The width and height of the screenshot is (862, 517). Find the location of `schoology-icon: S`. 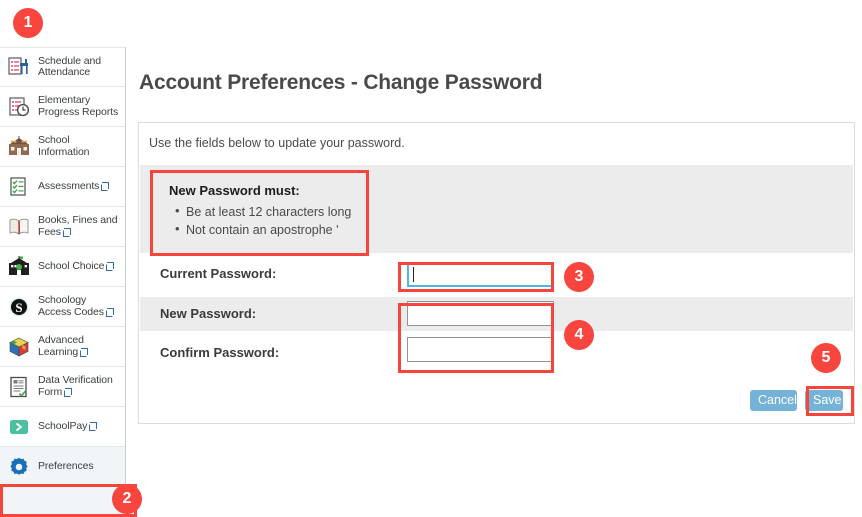

schoology-icon: S is located at coordinates (19, 307).